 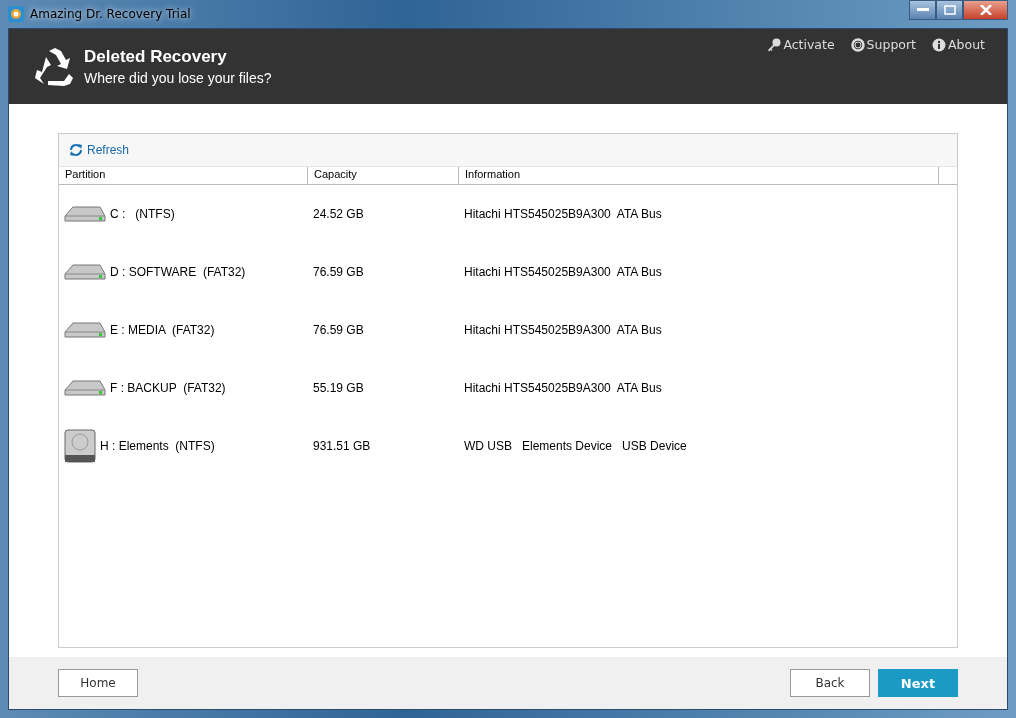 I want to click on close-button, so click(x=985, y=10).